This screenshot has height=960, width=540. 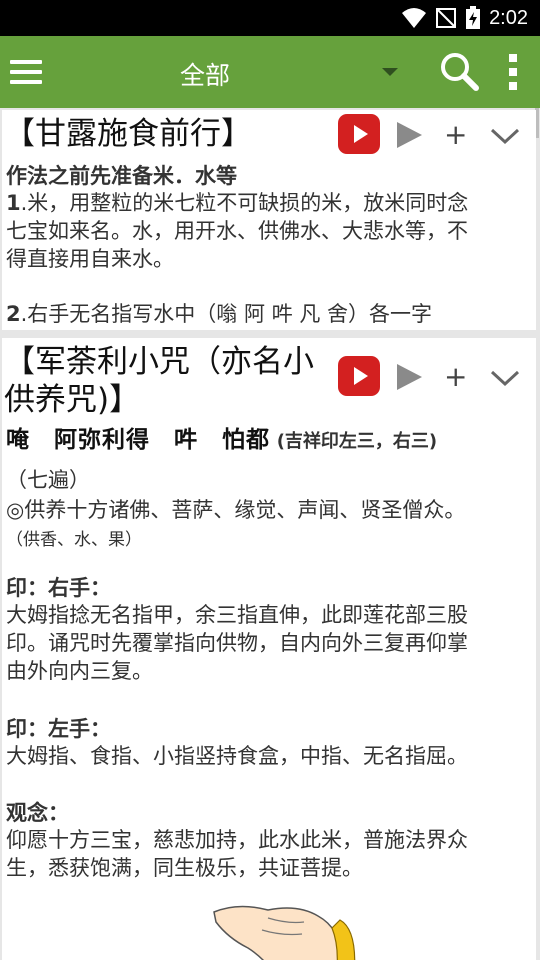 What do you see at coordinates (237, 840) in the screenshot?
I see `visualize-text: 仰愿十方三宝，慈悲加持，此水此米，普施法界众` at bounding box center [237, 840].